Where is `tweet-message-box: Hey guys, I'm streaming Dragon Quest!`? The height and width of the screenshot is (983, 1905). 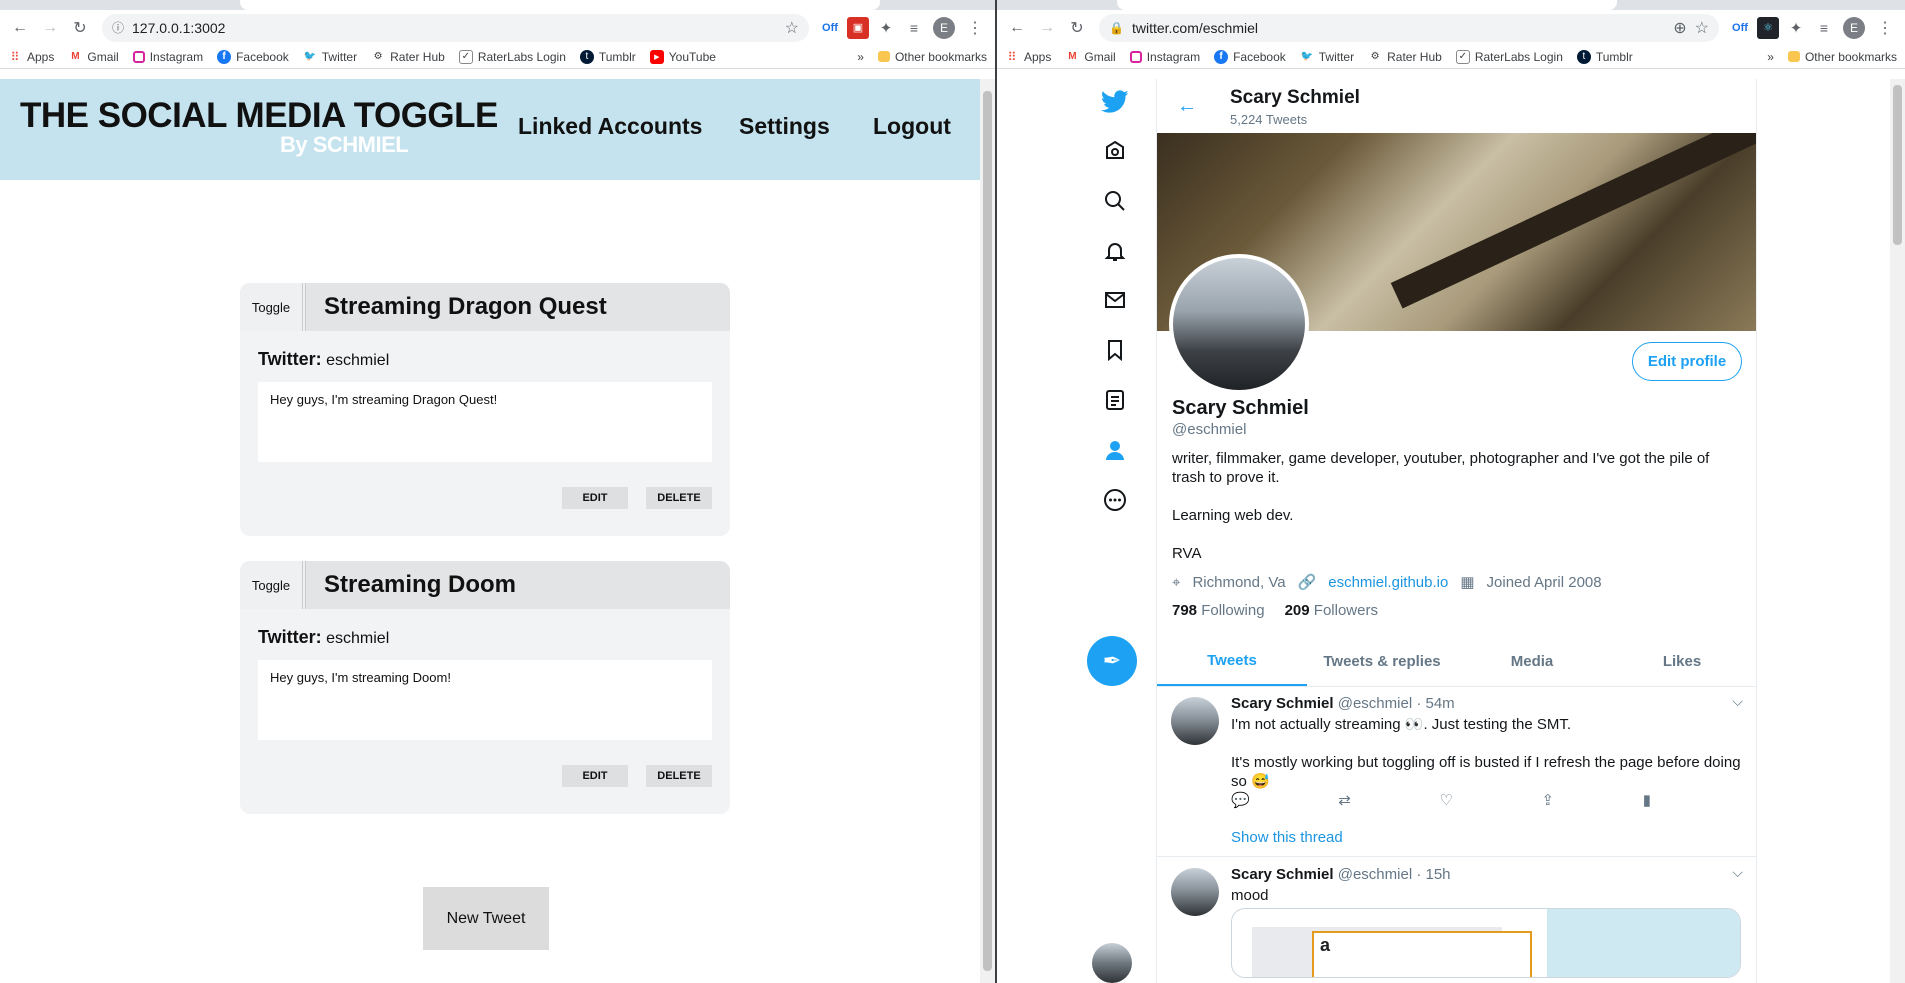 tweet-message-box: Hey guys, I'm streaming Dragon Quest! is located at coordinates (485, 422).